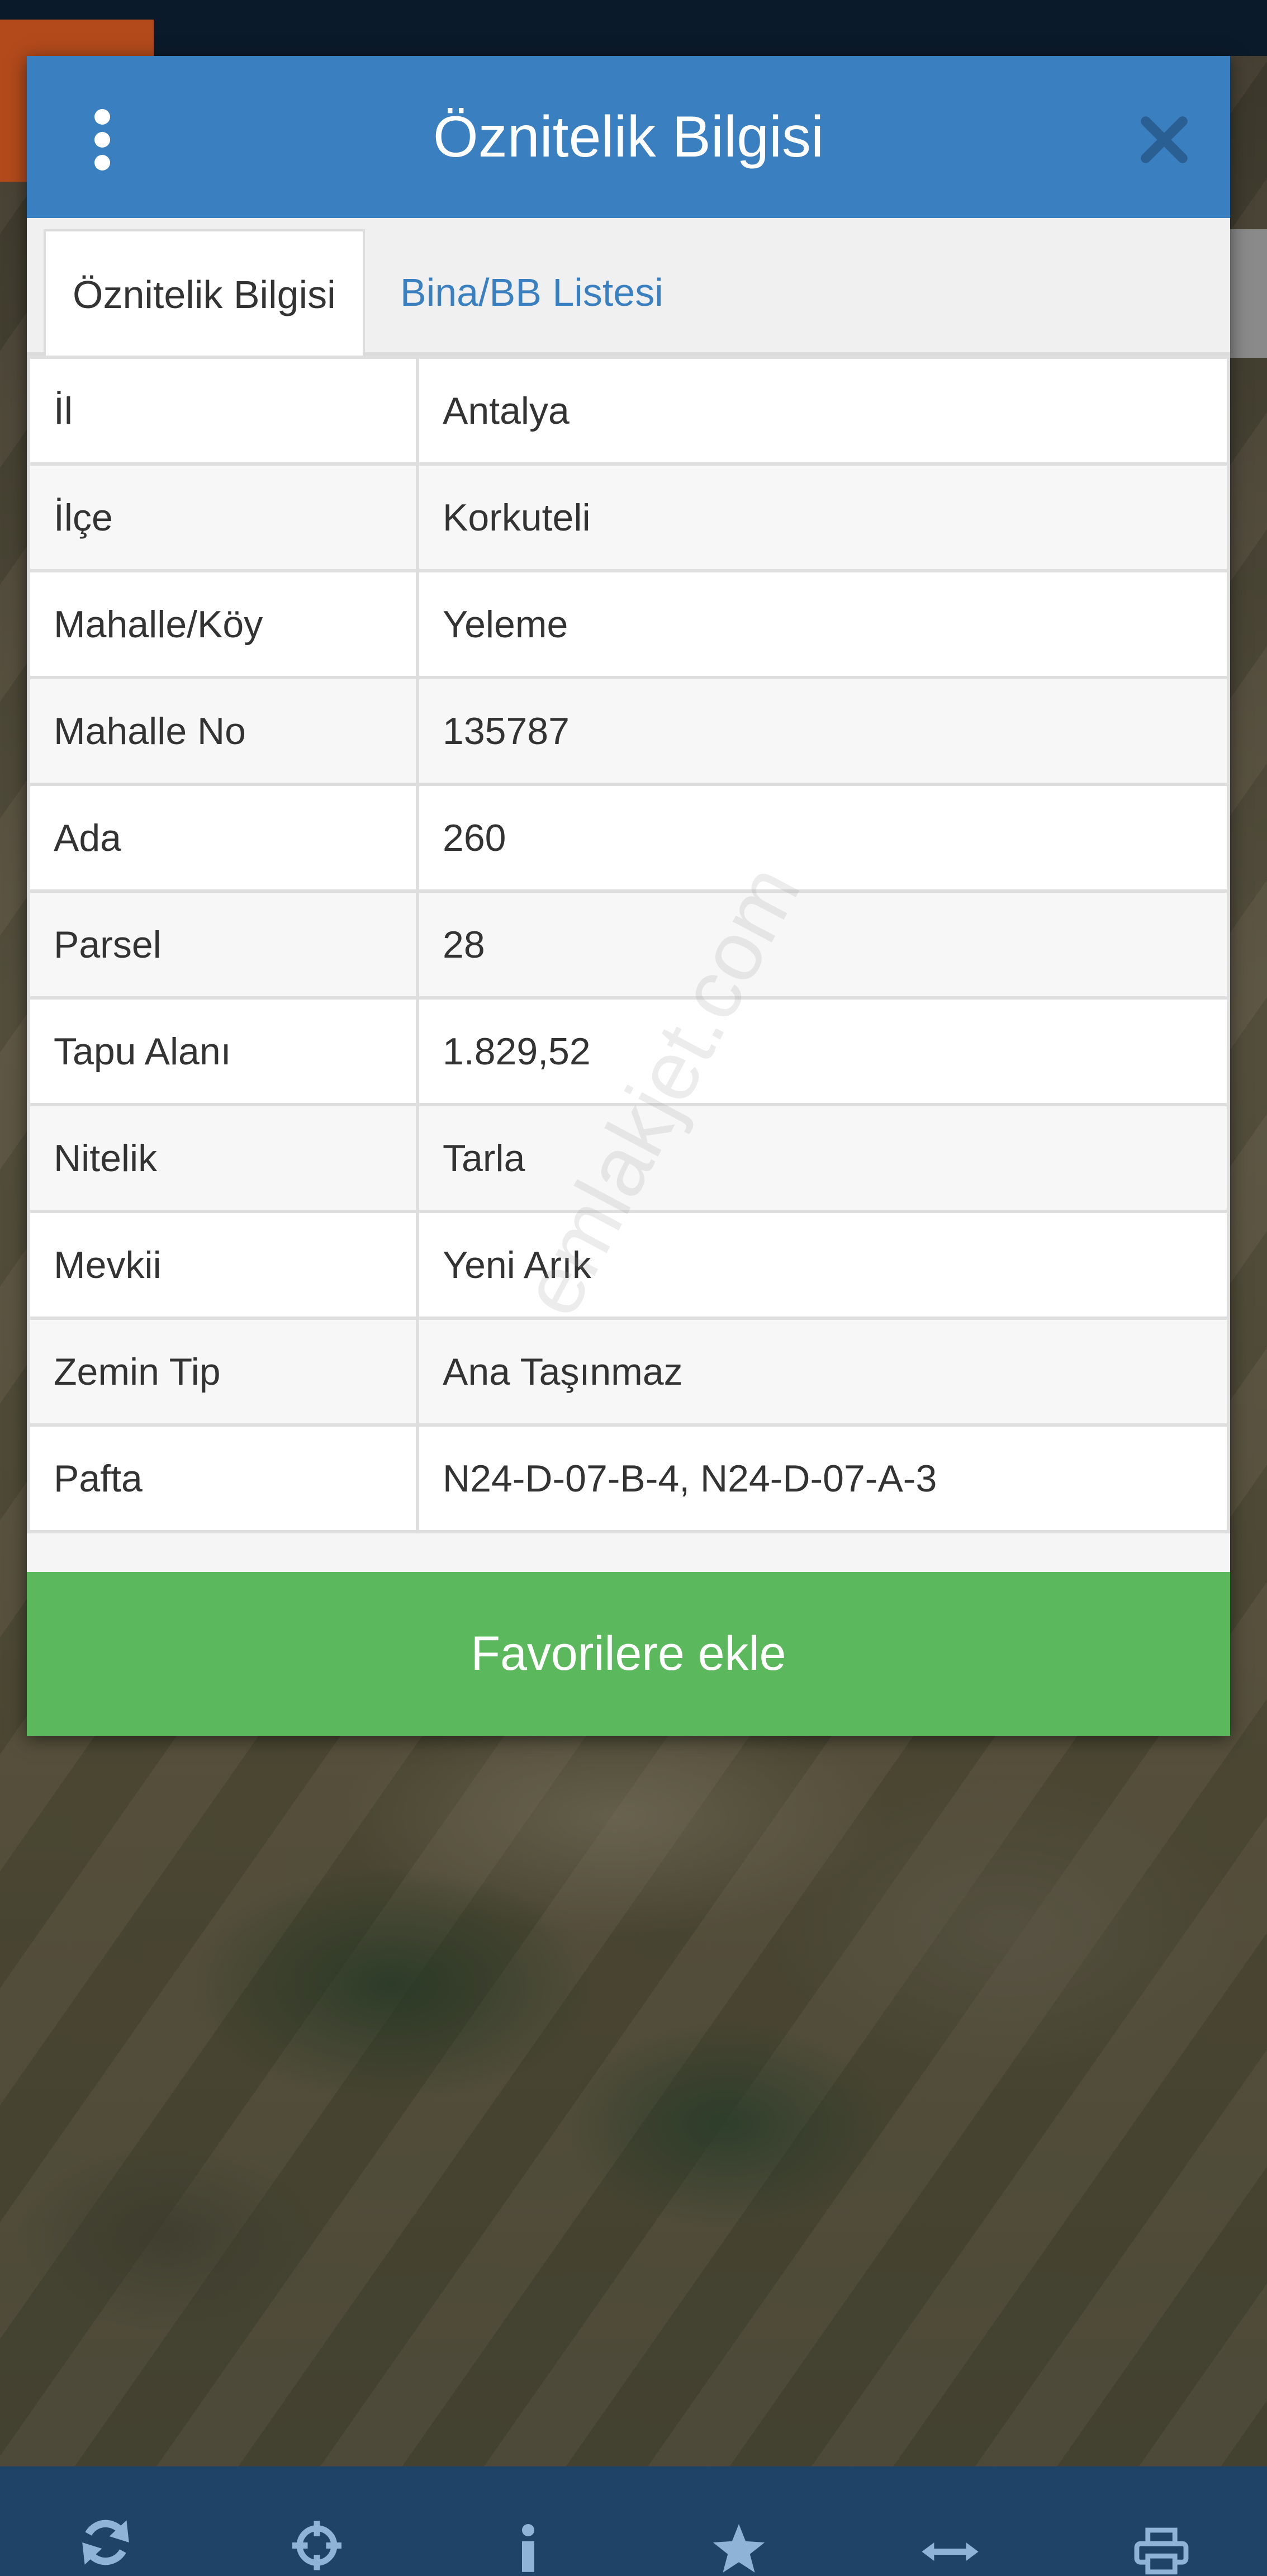 This screenshot has height=2576, width=1267. Describe the element at coordinates (528, 2534) in the screenshot. I see `info-icon` at that location.